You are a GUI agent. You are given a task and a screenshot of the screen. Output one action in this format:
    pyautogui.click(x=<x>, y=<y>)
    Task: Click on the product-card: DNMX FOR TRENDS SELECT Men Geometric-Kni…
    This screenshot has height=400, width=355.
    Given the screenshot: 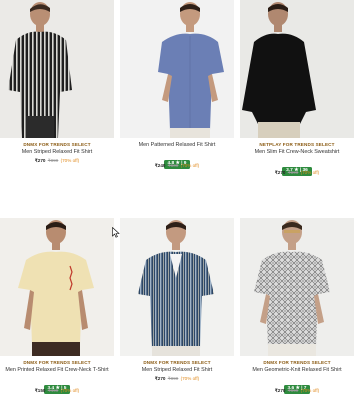 What is the action you would take?
    pyautogui.click(x=297, y=306)
    